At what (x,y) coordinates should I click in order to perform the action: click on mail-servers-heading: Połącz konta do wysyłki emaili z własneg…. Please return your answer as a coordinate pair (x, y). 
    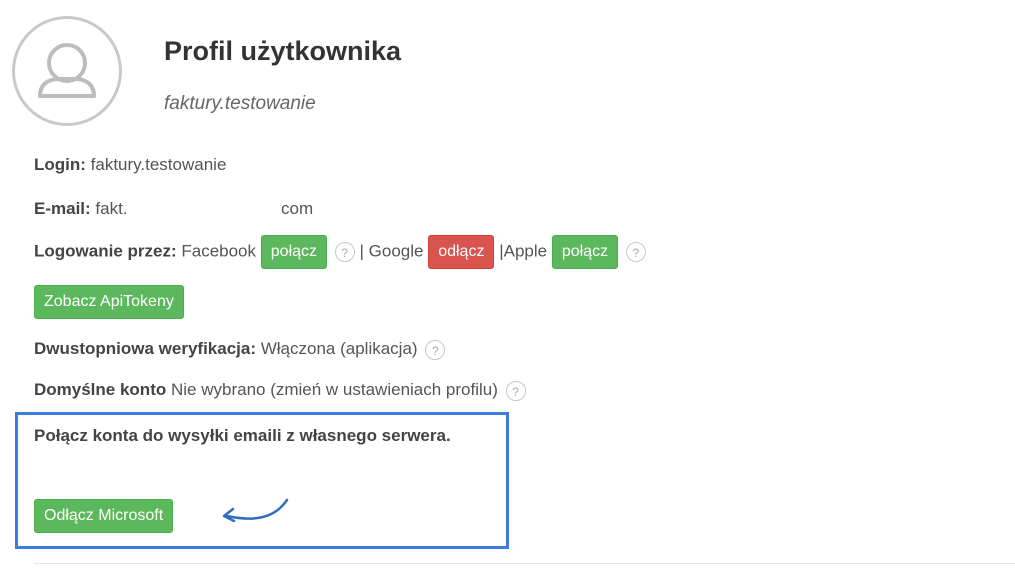
    Looking at the image, I should click on (242, 435).